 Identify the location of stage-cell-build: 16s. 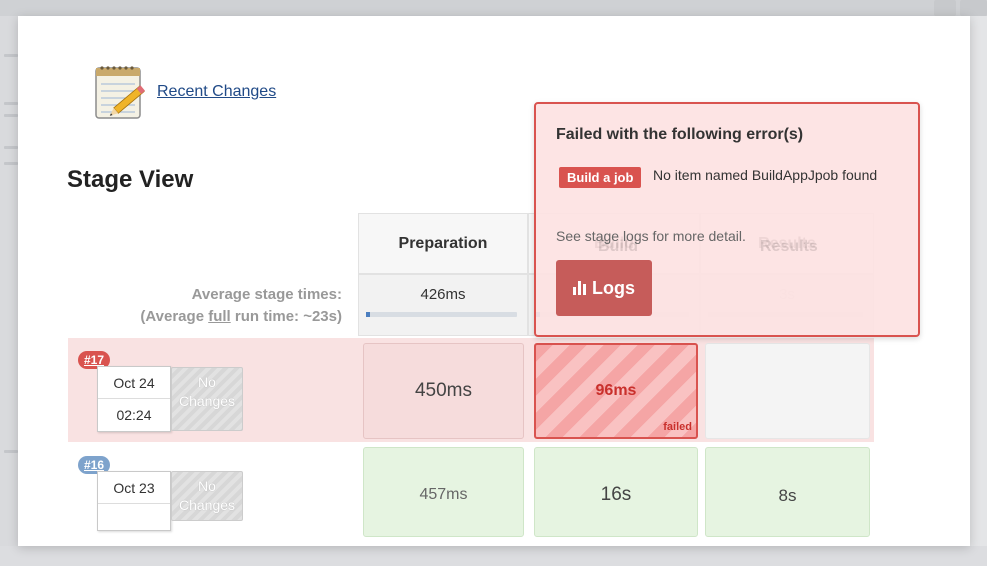
(616, 492).